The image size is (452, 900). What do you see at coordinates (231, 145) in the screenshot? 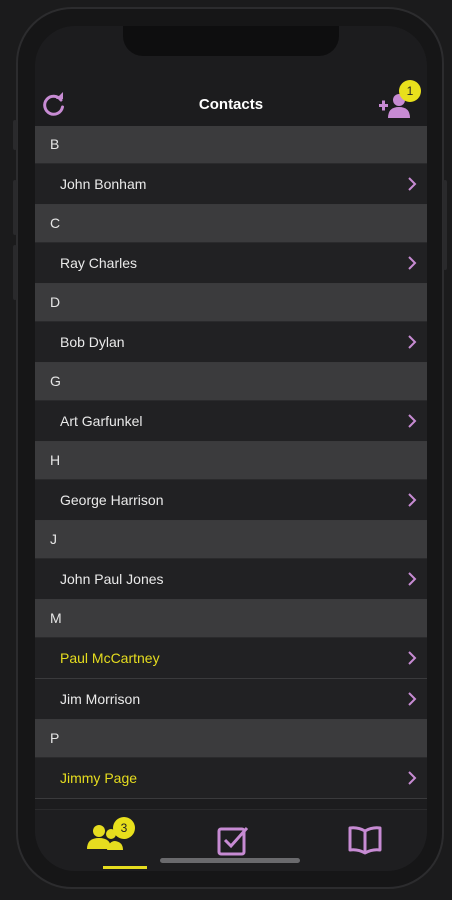
I see `section-header-b: B` at bounding box center [231, 145].